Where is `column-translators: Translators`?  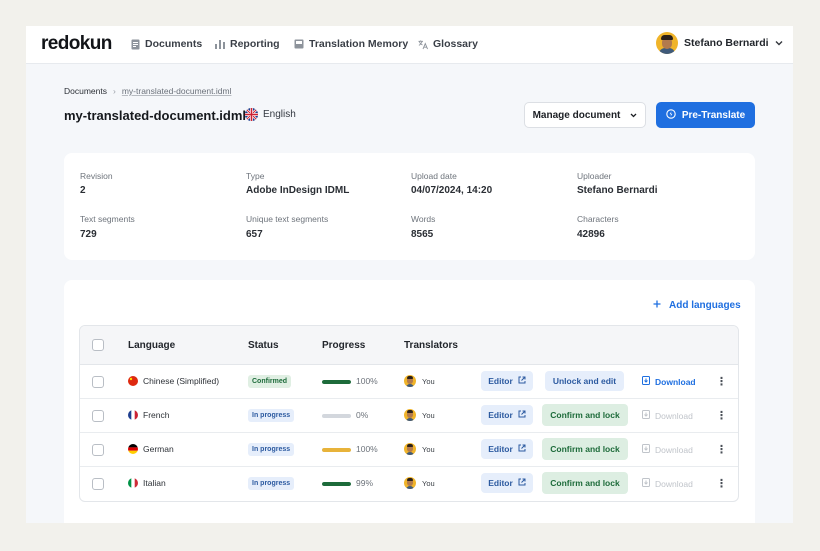
column-translators: Translators is located at coordinates (431, 345).